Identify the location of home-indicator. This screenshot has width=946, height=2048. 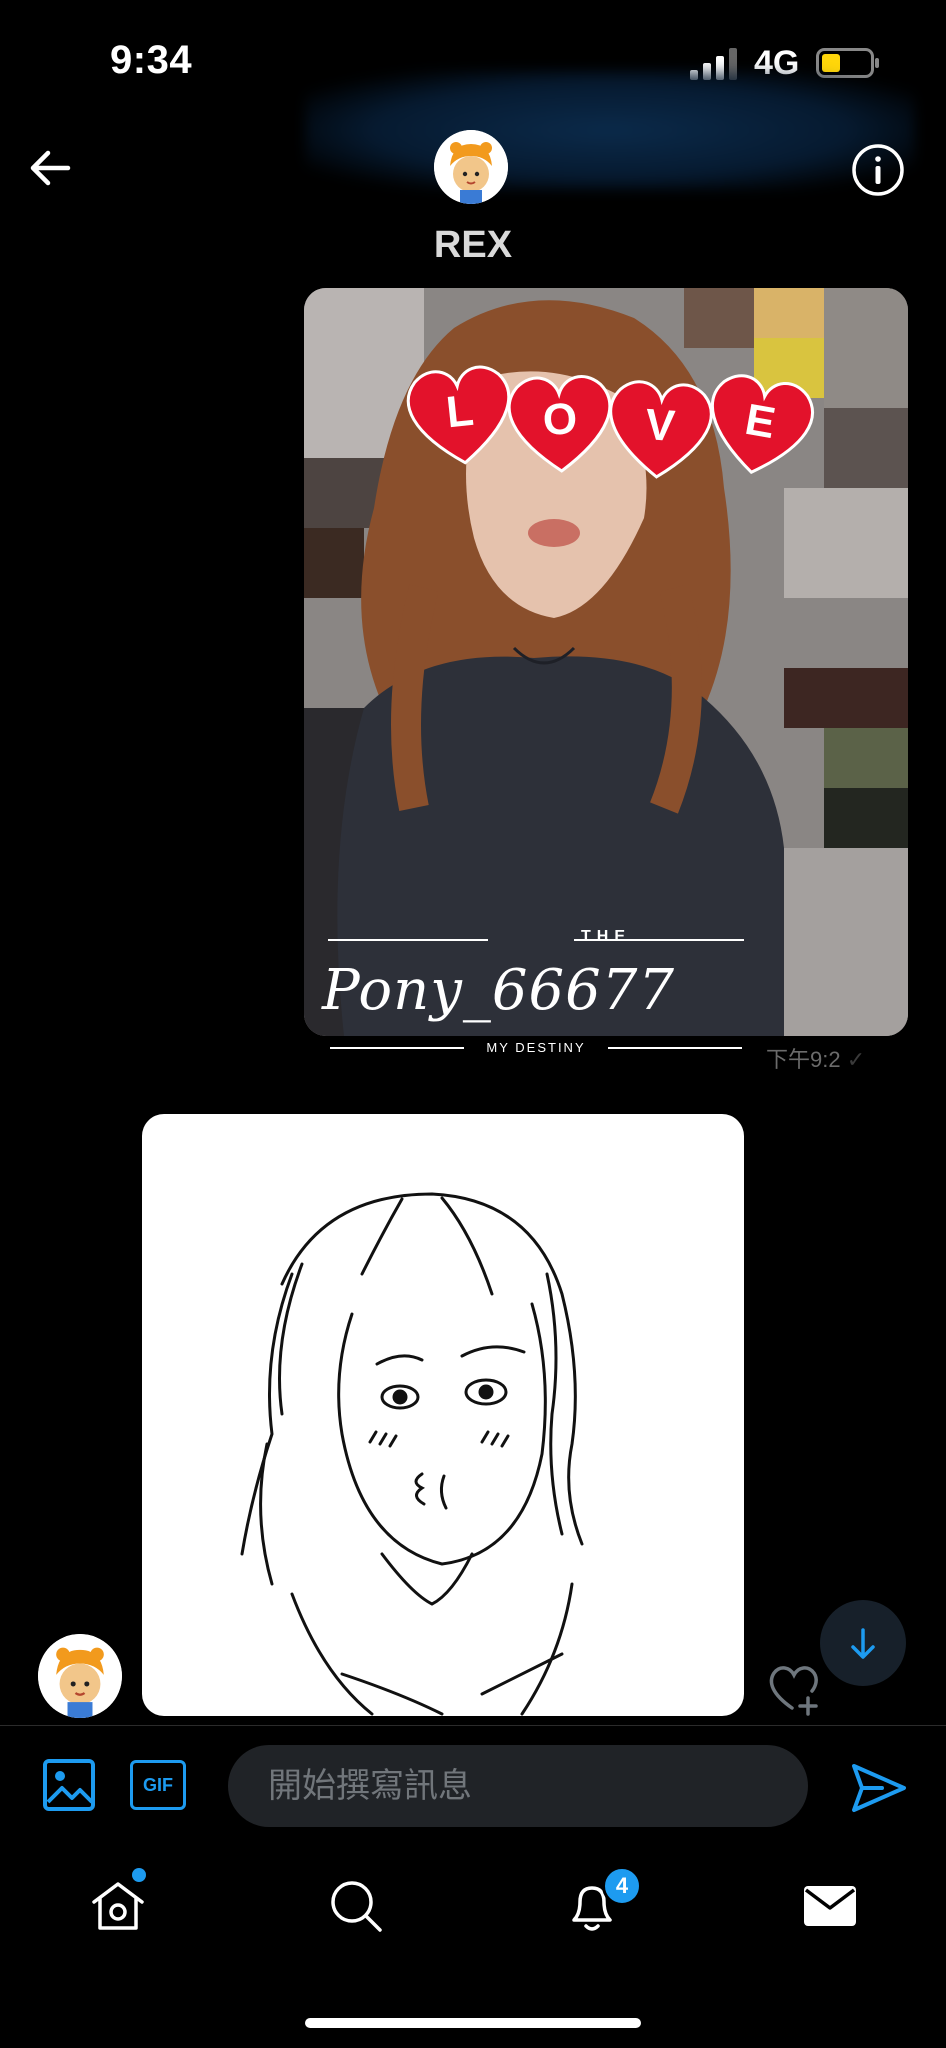
(473, 2023).